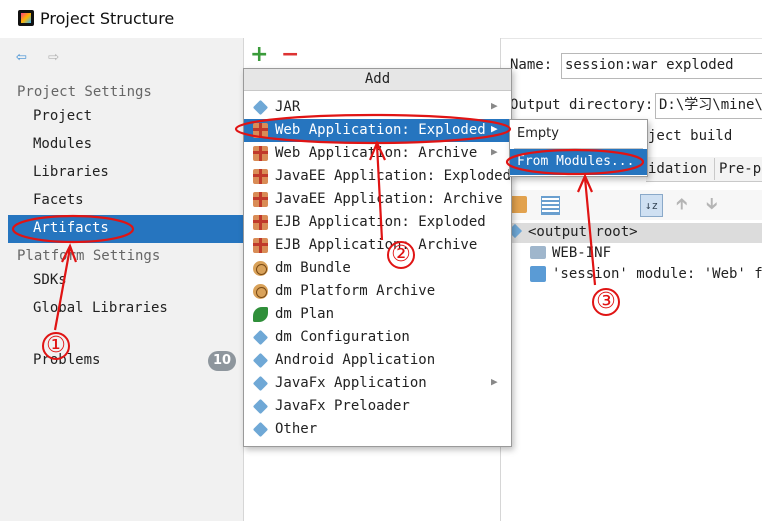 This screenshot has height=521, width=762. I want to click on menu-item-label: JavaEE Application: Exploded, so click(393, 176).